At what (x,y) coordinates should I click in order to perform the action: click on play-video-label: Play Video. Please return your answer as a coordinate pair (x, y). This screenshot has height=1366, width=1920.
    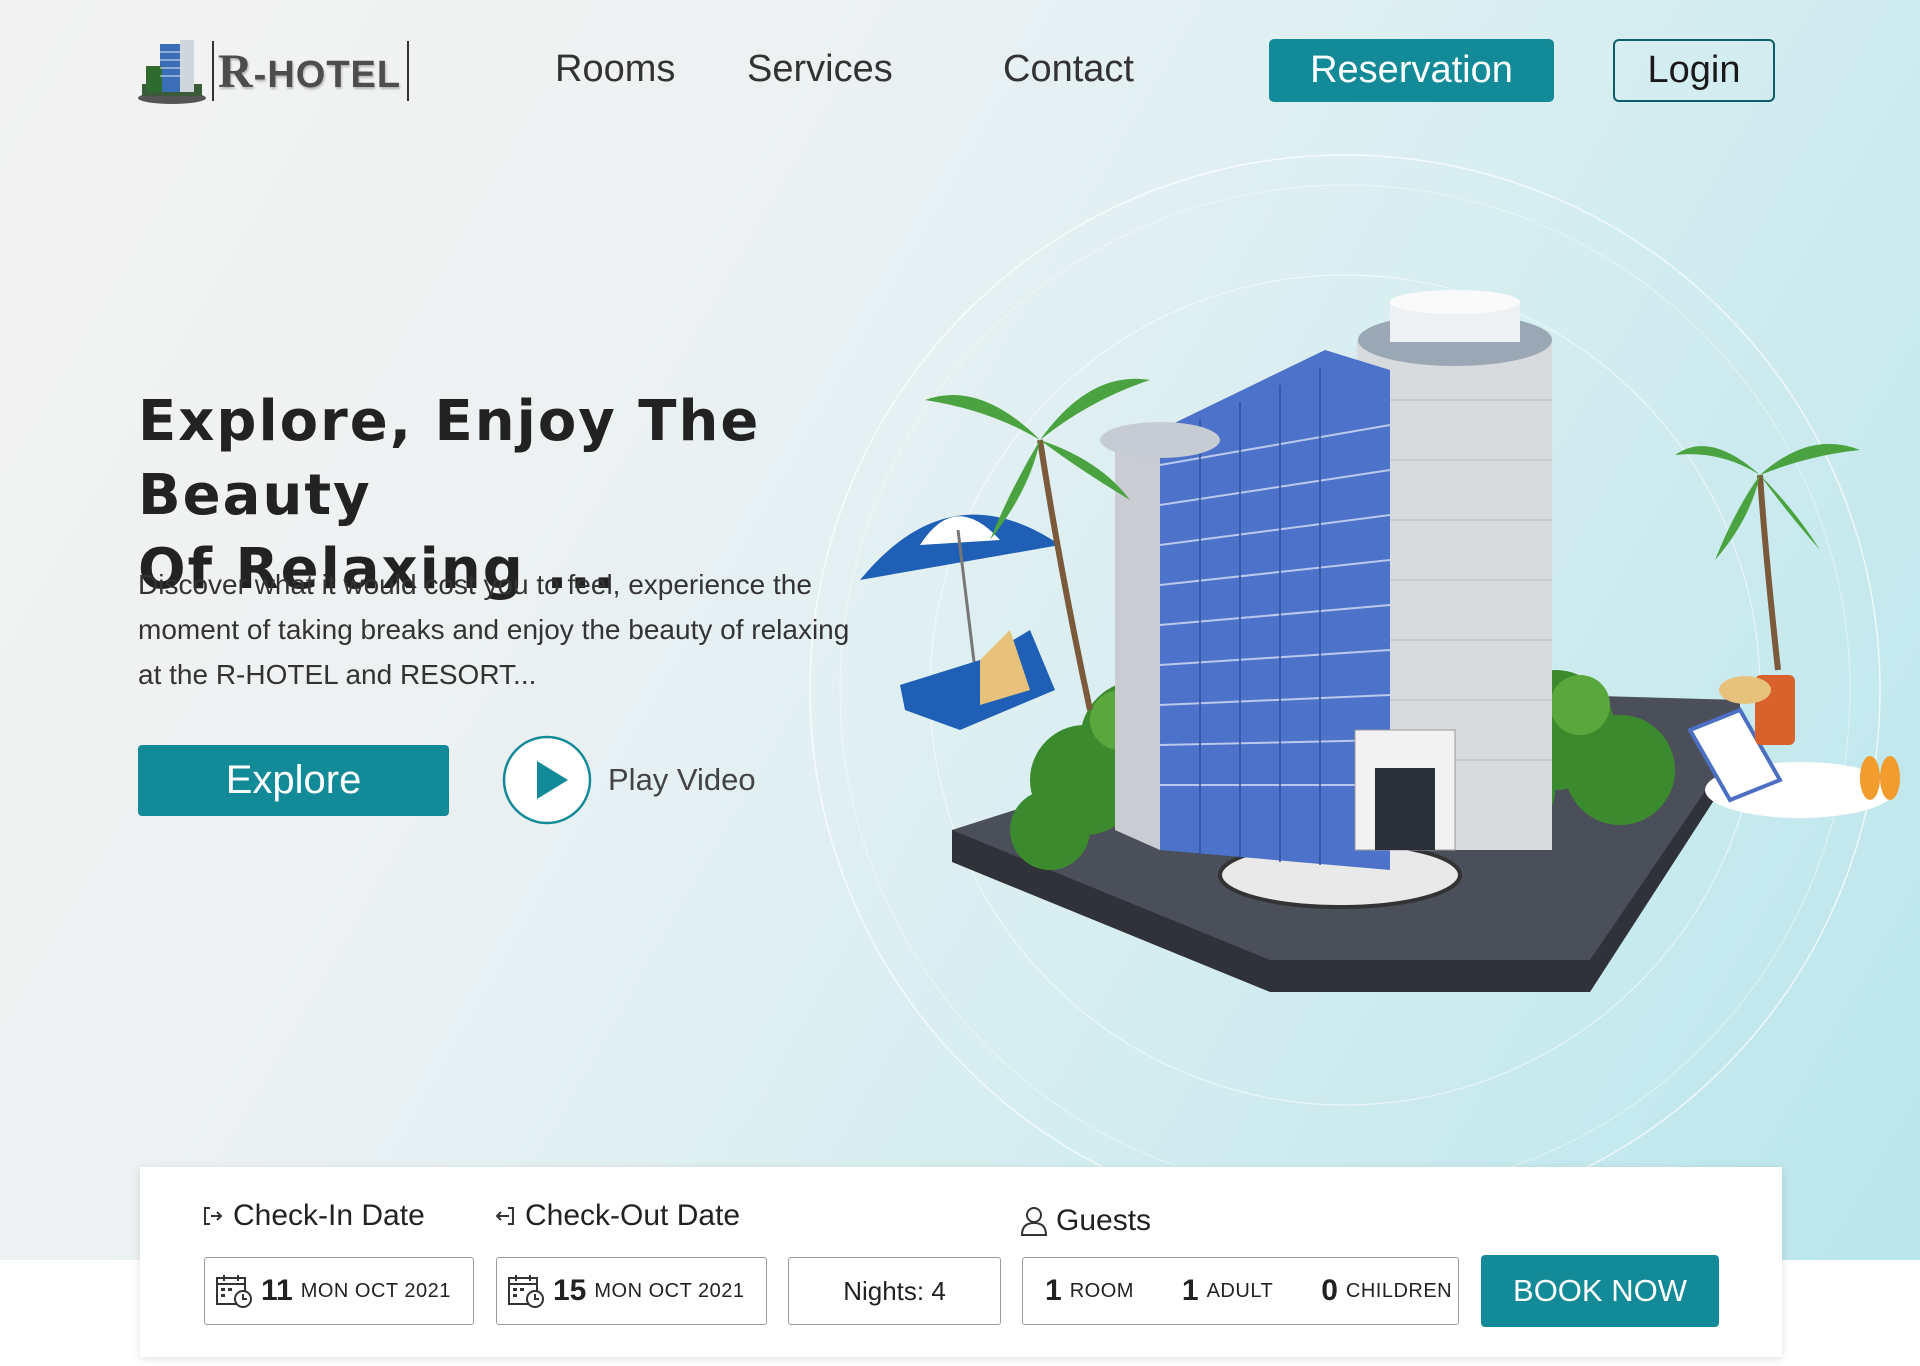
    Looking at the image, I should click on (682, 779).